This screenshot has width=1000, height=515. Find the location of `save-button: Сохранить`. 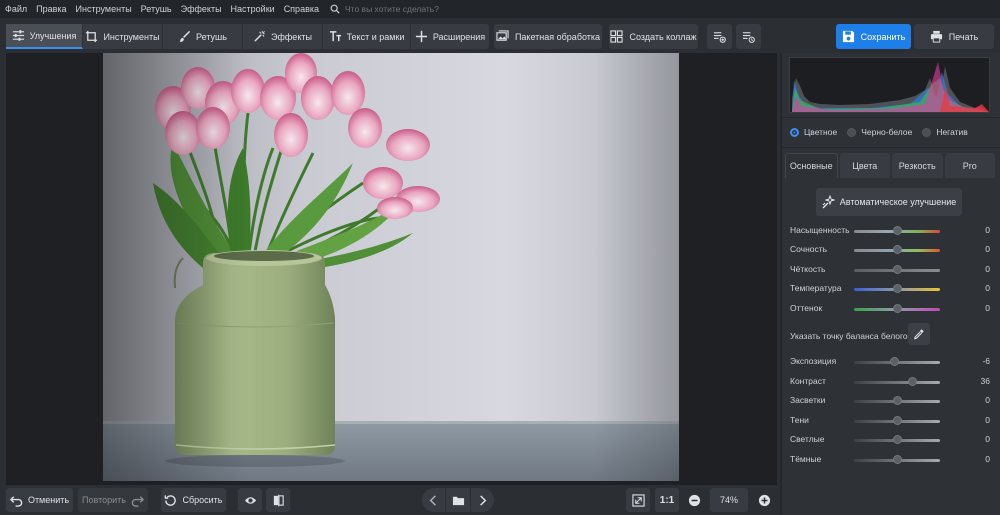

save-button: Сохранить is located at coordinates (873, 36).